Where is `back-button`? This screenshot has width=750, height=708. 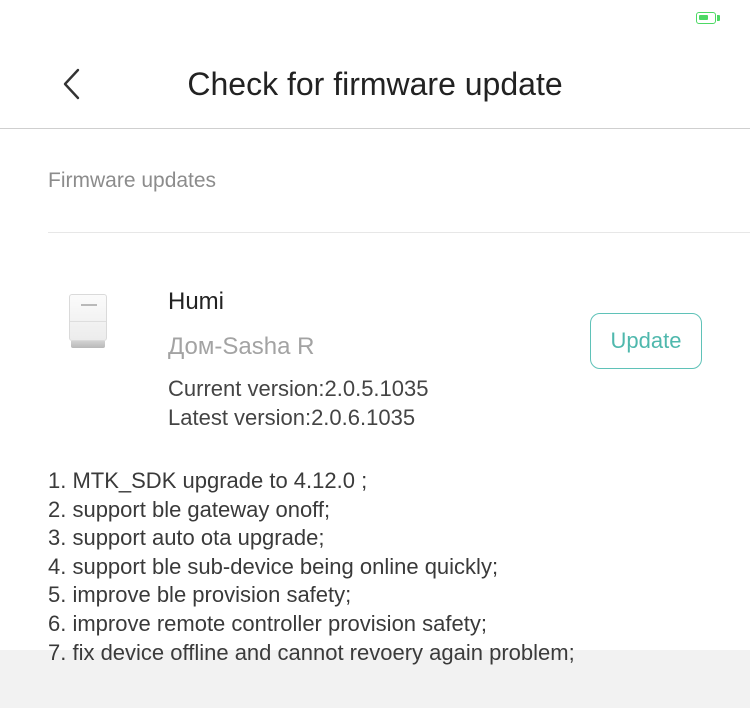
back-button is located at coordinates (72, 84).